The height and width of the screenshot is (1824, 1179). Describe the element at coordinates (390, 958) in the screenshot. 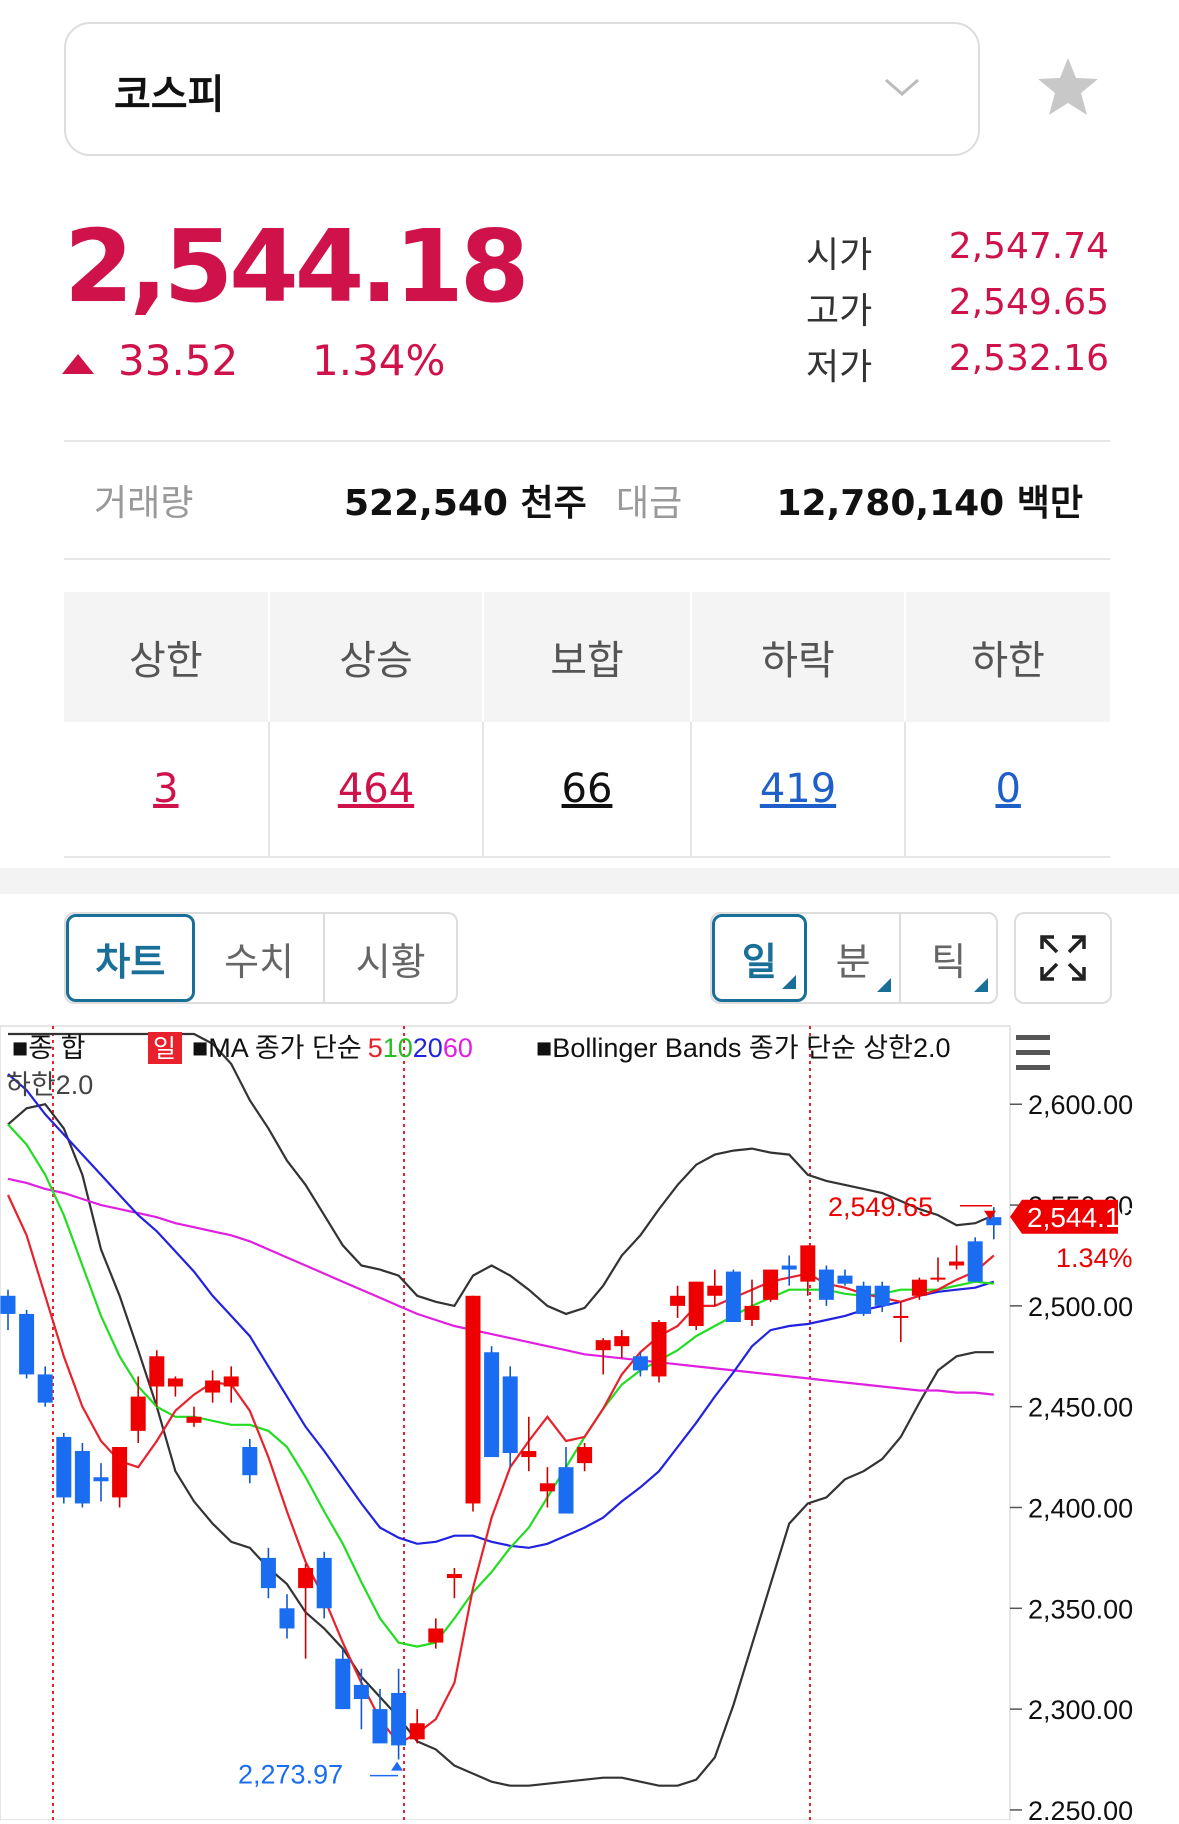

I see `tab-market-report: 시황` at that location.